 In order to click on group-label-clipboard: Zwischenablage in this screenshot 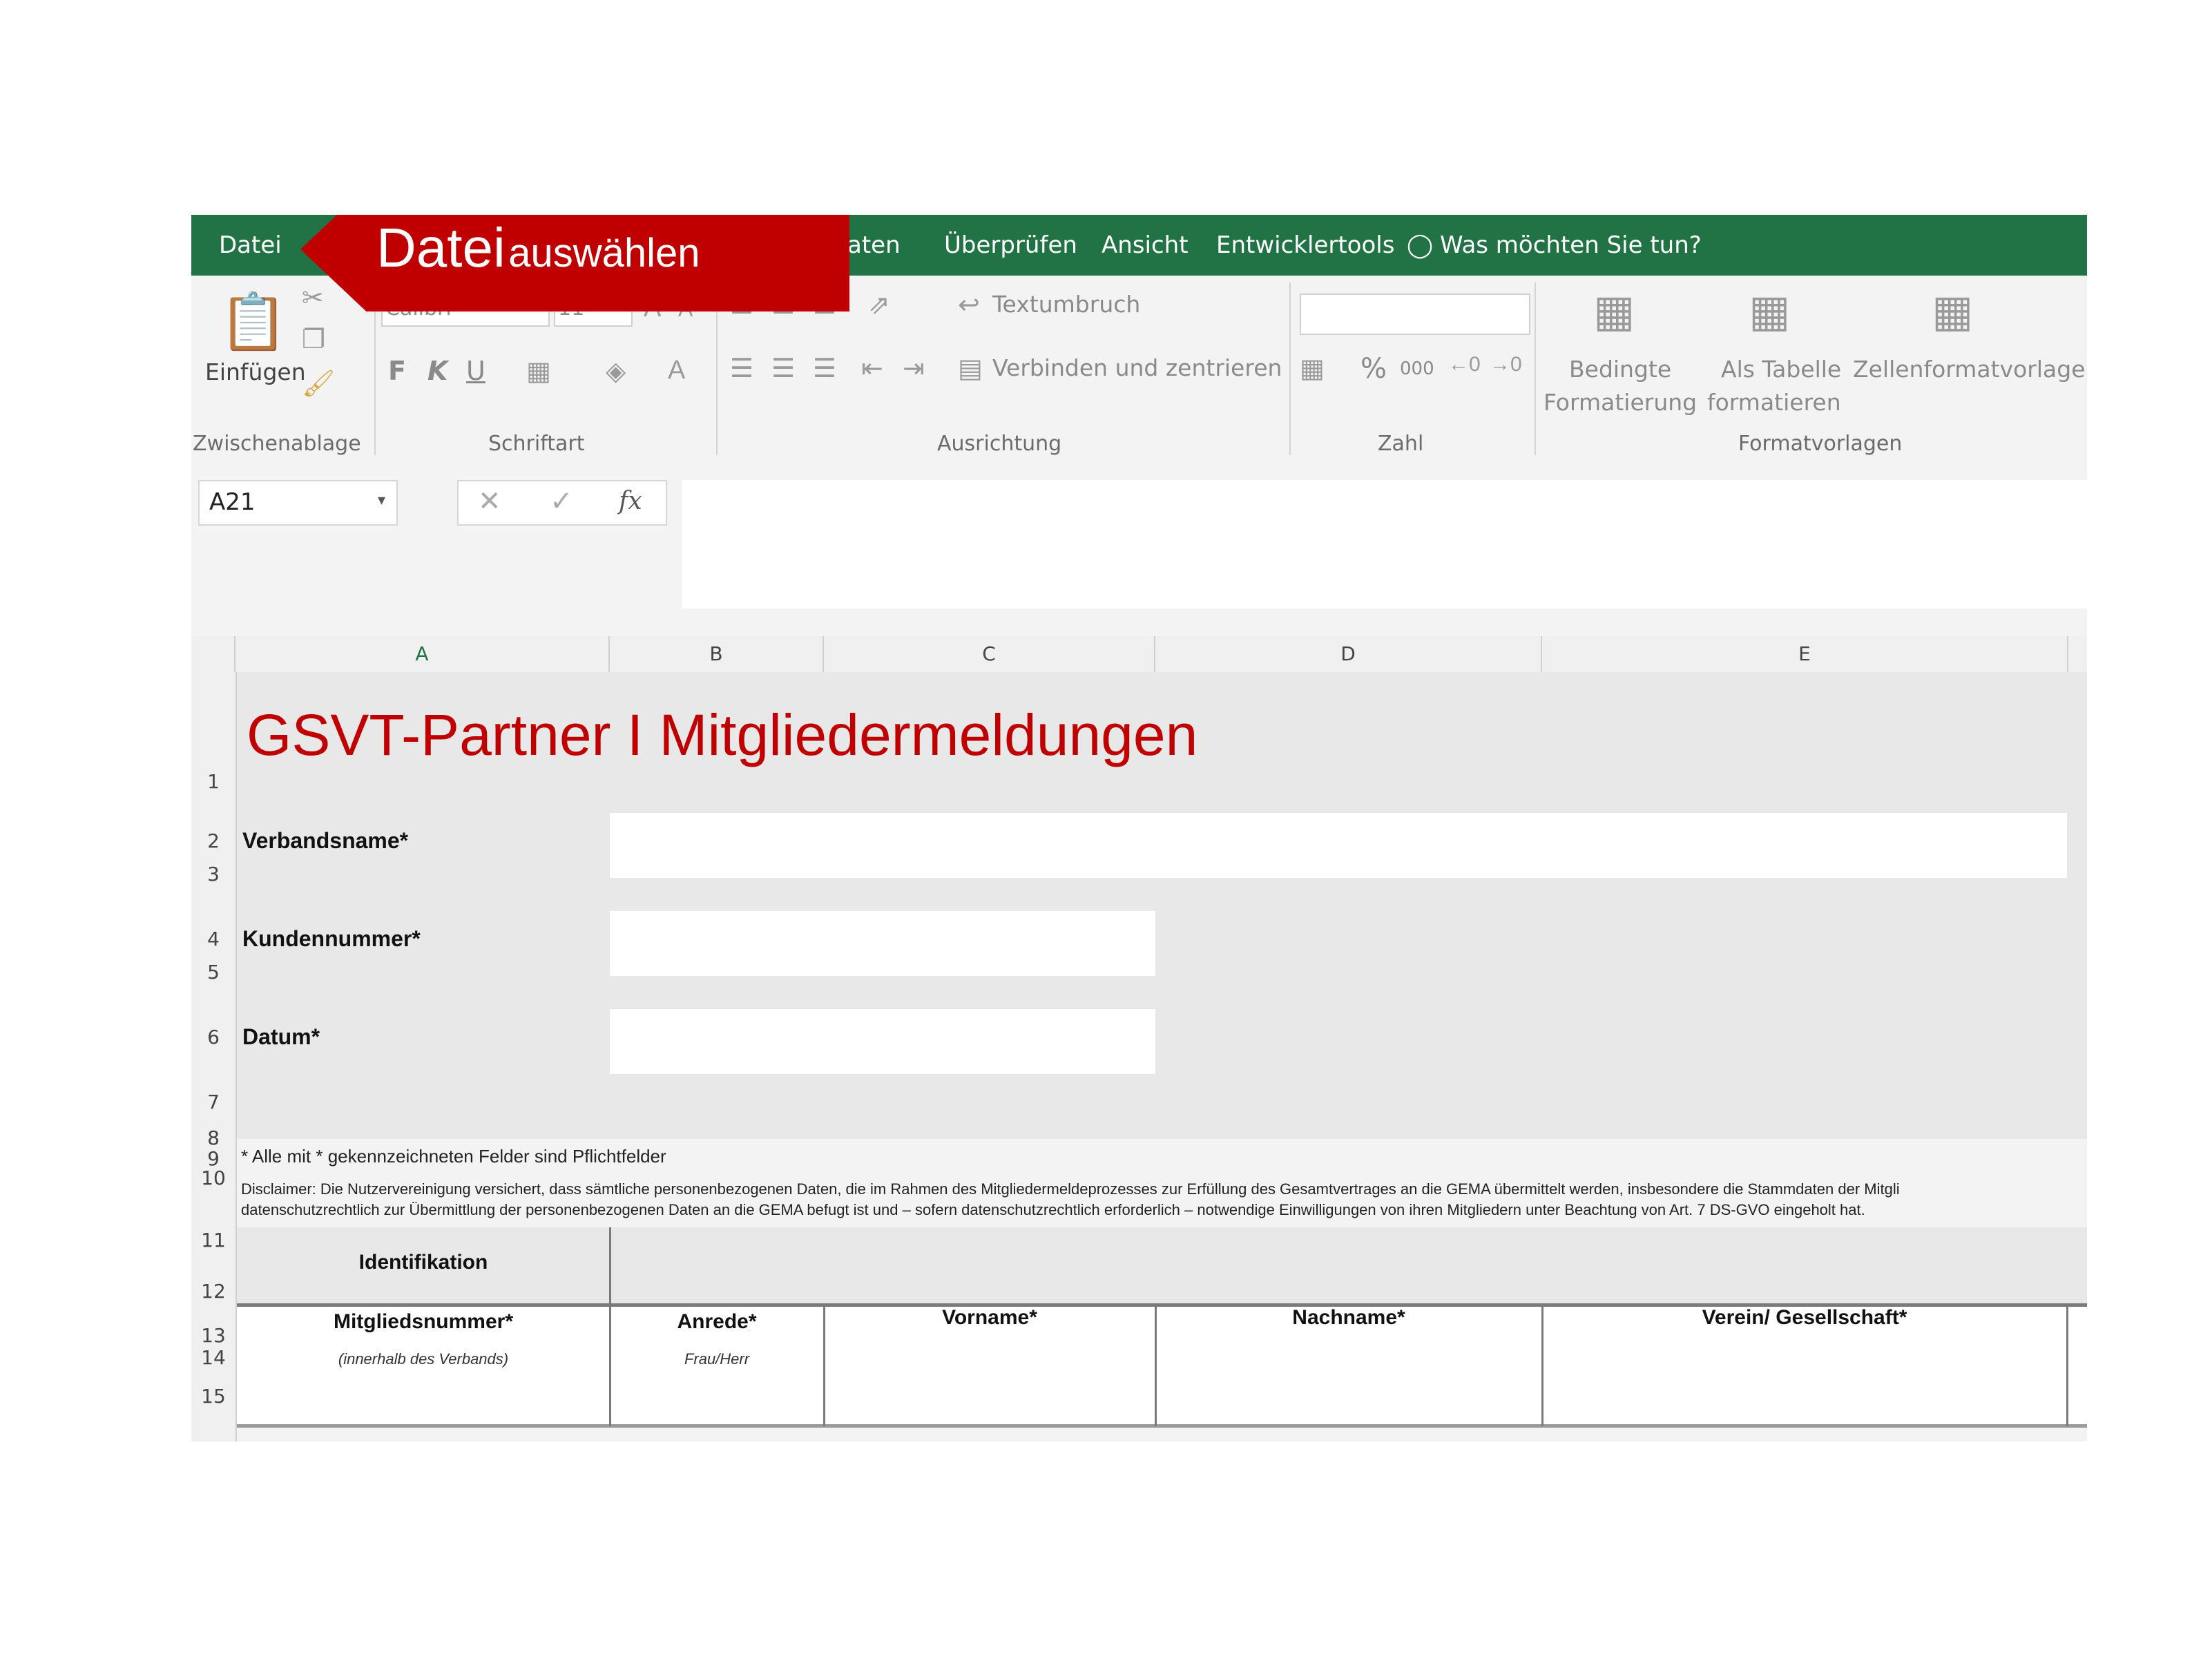, I will do `click(277, 444)`.